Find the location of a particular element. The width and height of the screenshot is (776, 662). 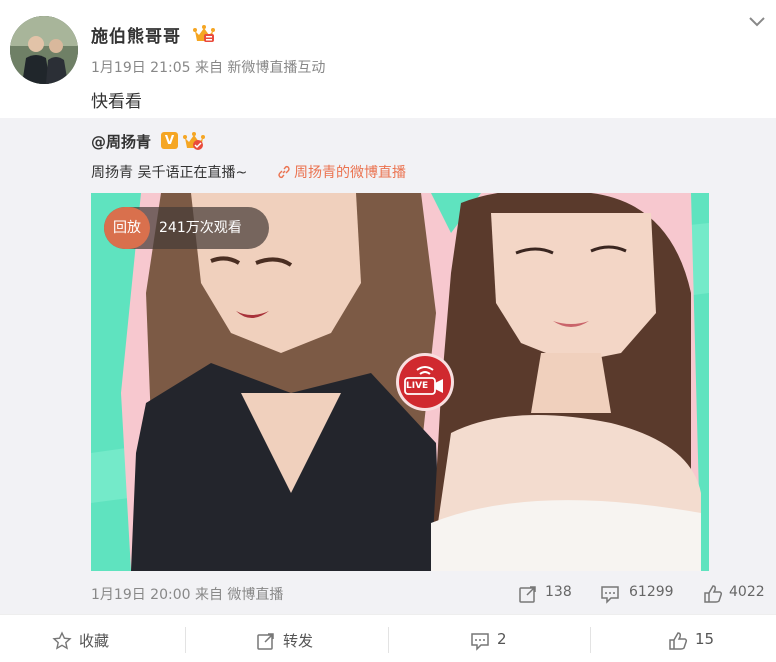

repost-like-stat: 4022 is located at coordinates (738, 594).